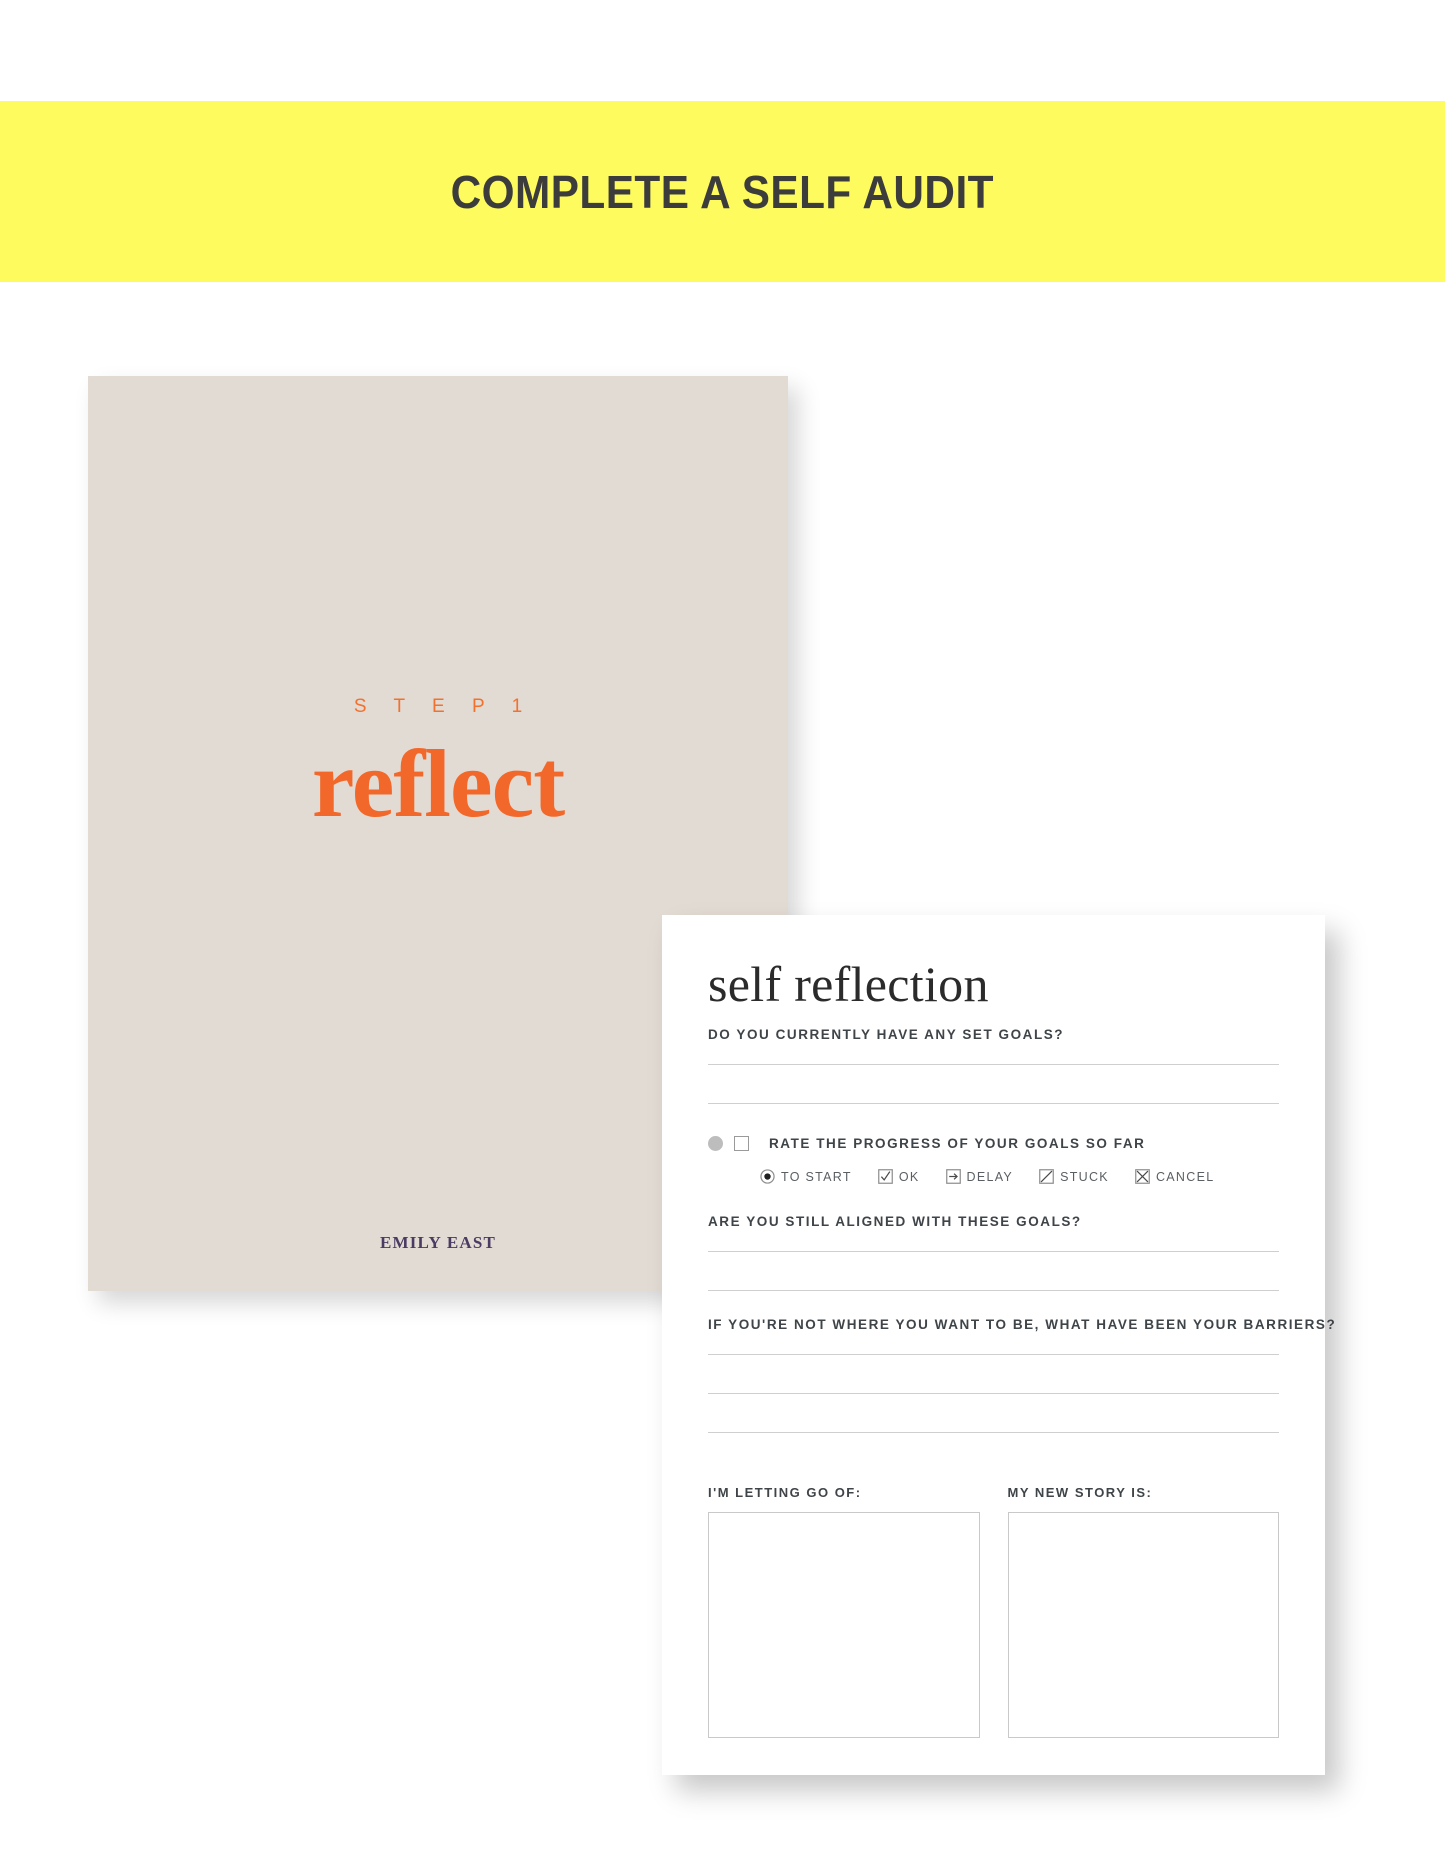 The image size is (1445, 1871). I want to click on diagonal-slash-box-icon, so click(1046, 1176).